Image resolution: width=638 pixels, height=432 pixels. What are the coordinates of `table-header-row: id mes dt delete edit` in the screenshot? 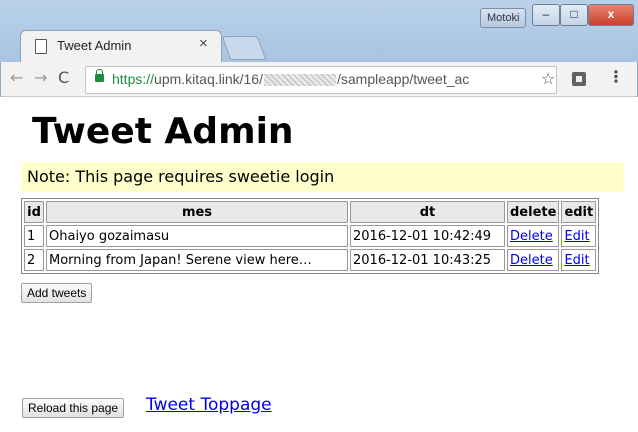 It's located at (310, 212).